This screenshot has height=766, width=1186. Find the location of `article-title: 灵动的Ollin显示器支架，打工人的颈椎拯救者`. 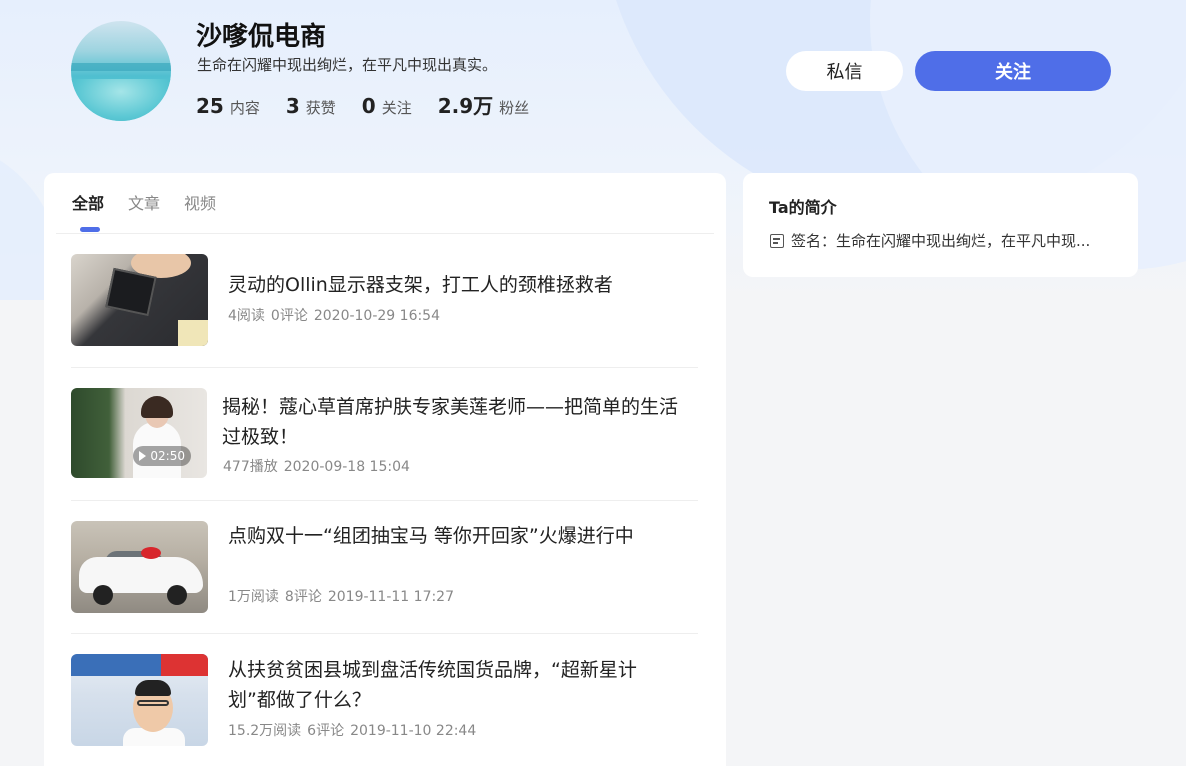

article-title: 灵动的Ollin显示器支架，打工人的颈椎拯救者 is located at coordinates (463, 285).